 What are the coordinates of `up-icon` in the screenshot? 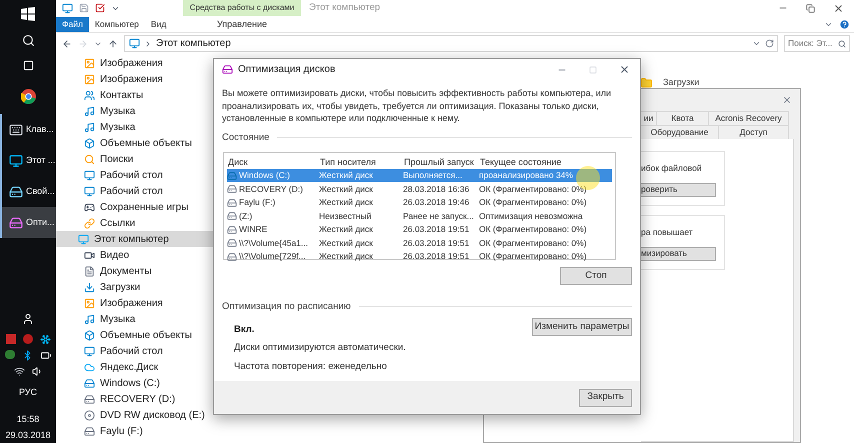 It's located at (113, 43).